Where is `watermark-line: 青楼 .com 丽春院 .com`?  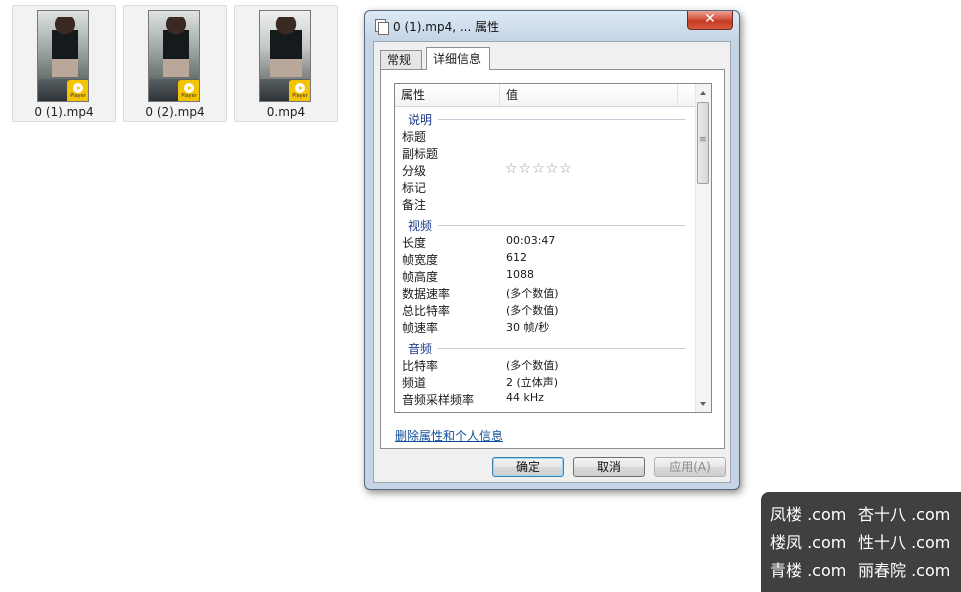 watermark-line: 青楼 .com 丽春院 .com is located at coordinates (865, 571).